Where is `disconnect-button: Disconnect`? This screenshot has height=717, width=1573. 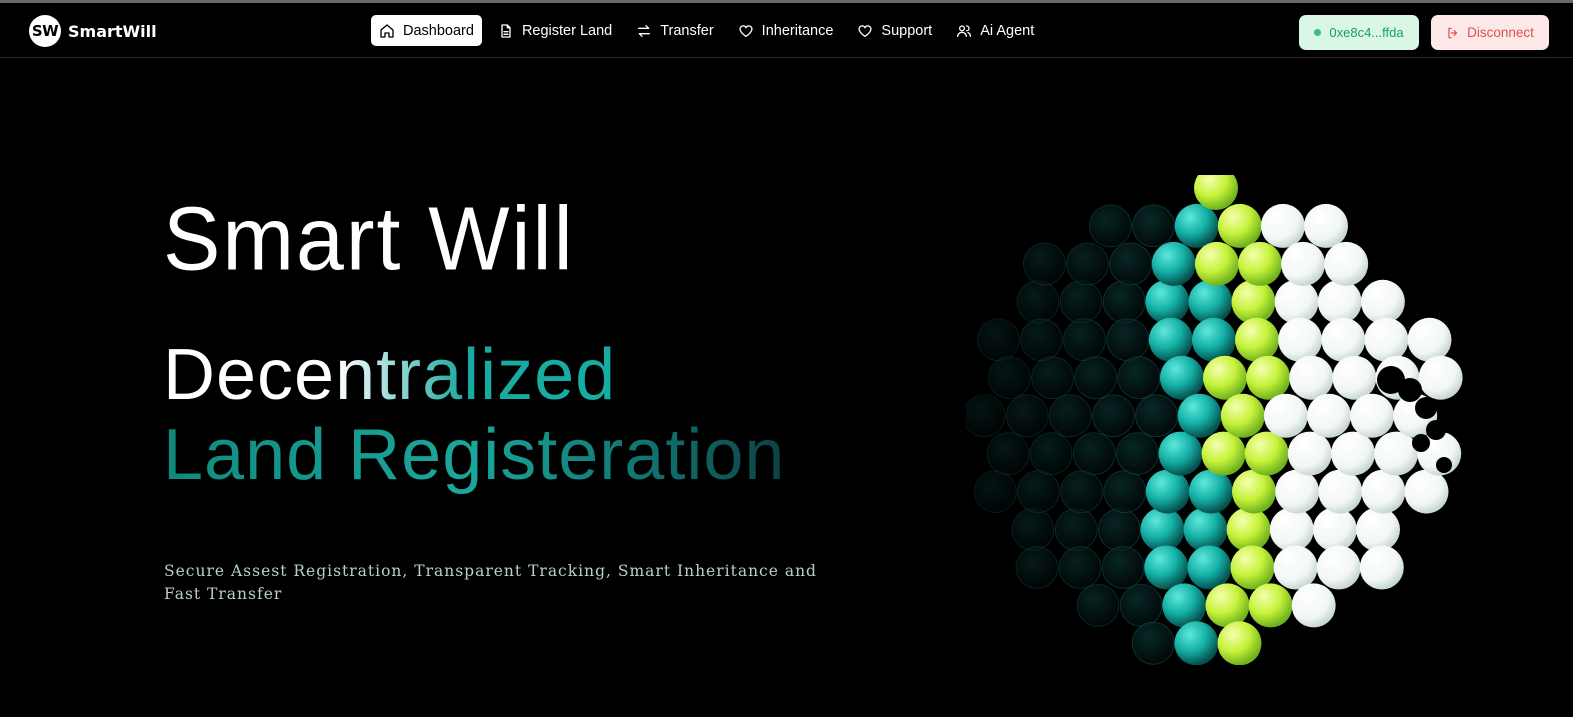 disconnect-button: Disconnect is located at coordinates (1490, 32).